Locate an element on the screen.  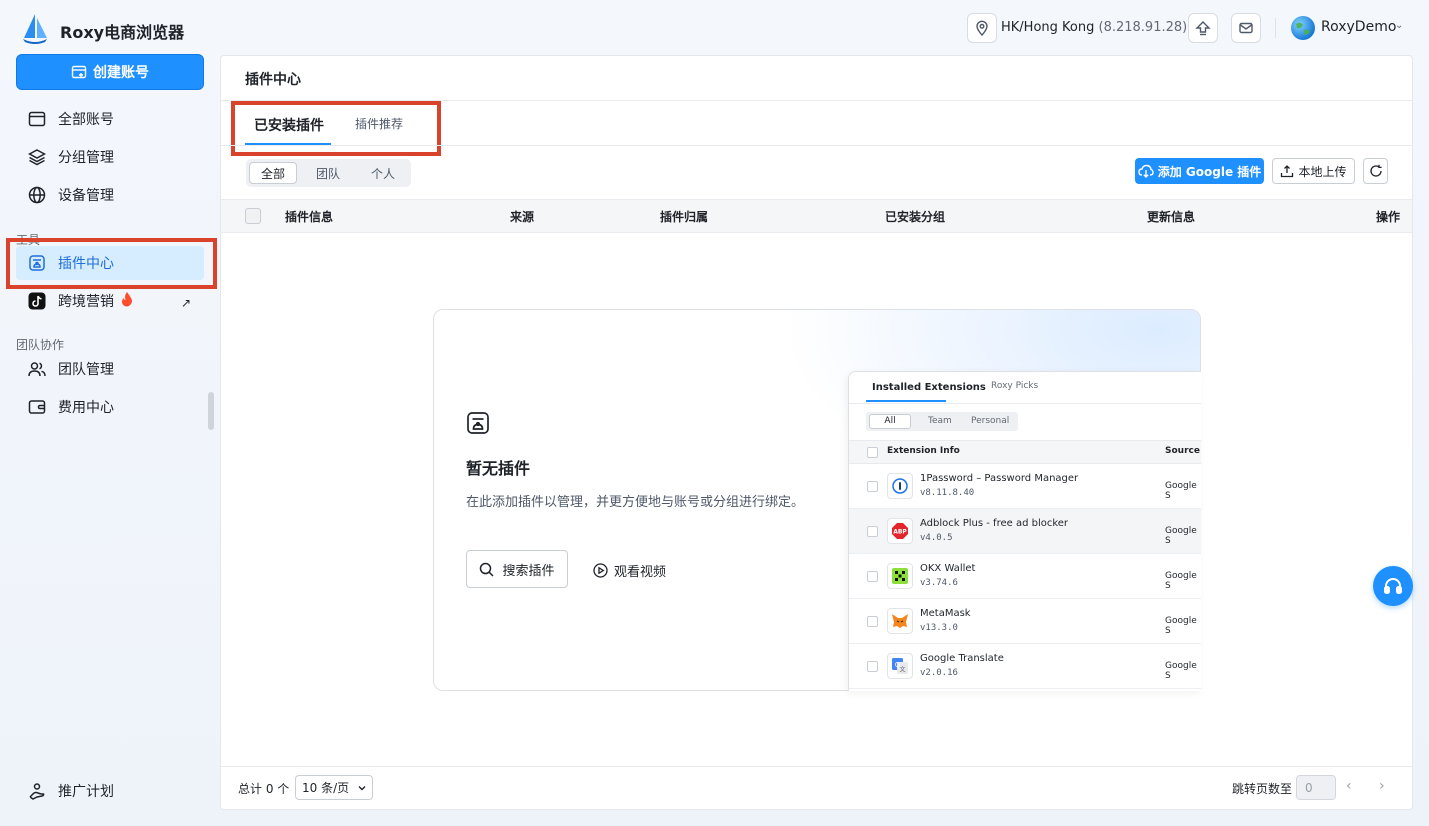
select-all-checkbox is located at coordinates (253, 216).